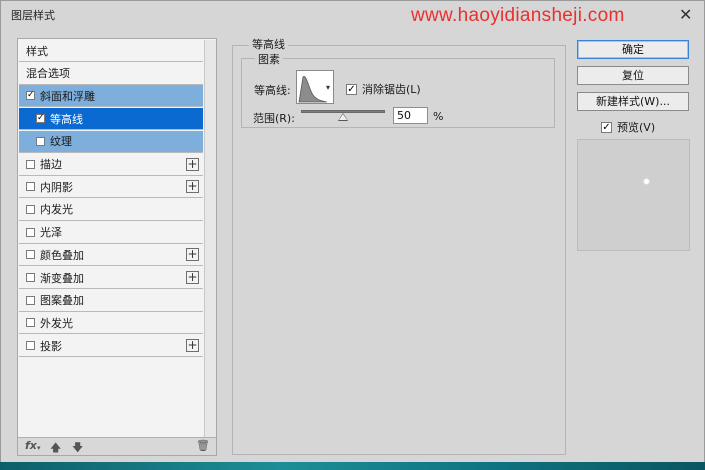 The image size is (705, 470). I want to click on desktop-background-strip, so click(352, 466).